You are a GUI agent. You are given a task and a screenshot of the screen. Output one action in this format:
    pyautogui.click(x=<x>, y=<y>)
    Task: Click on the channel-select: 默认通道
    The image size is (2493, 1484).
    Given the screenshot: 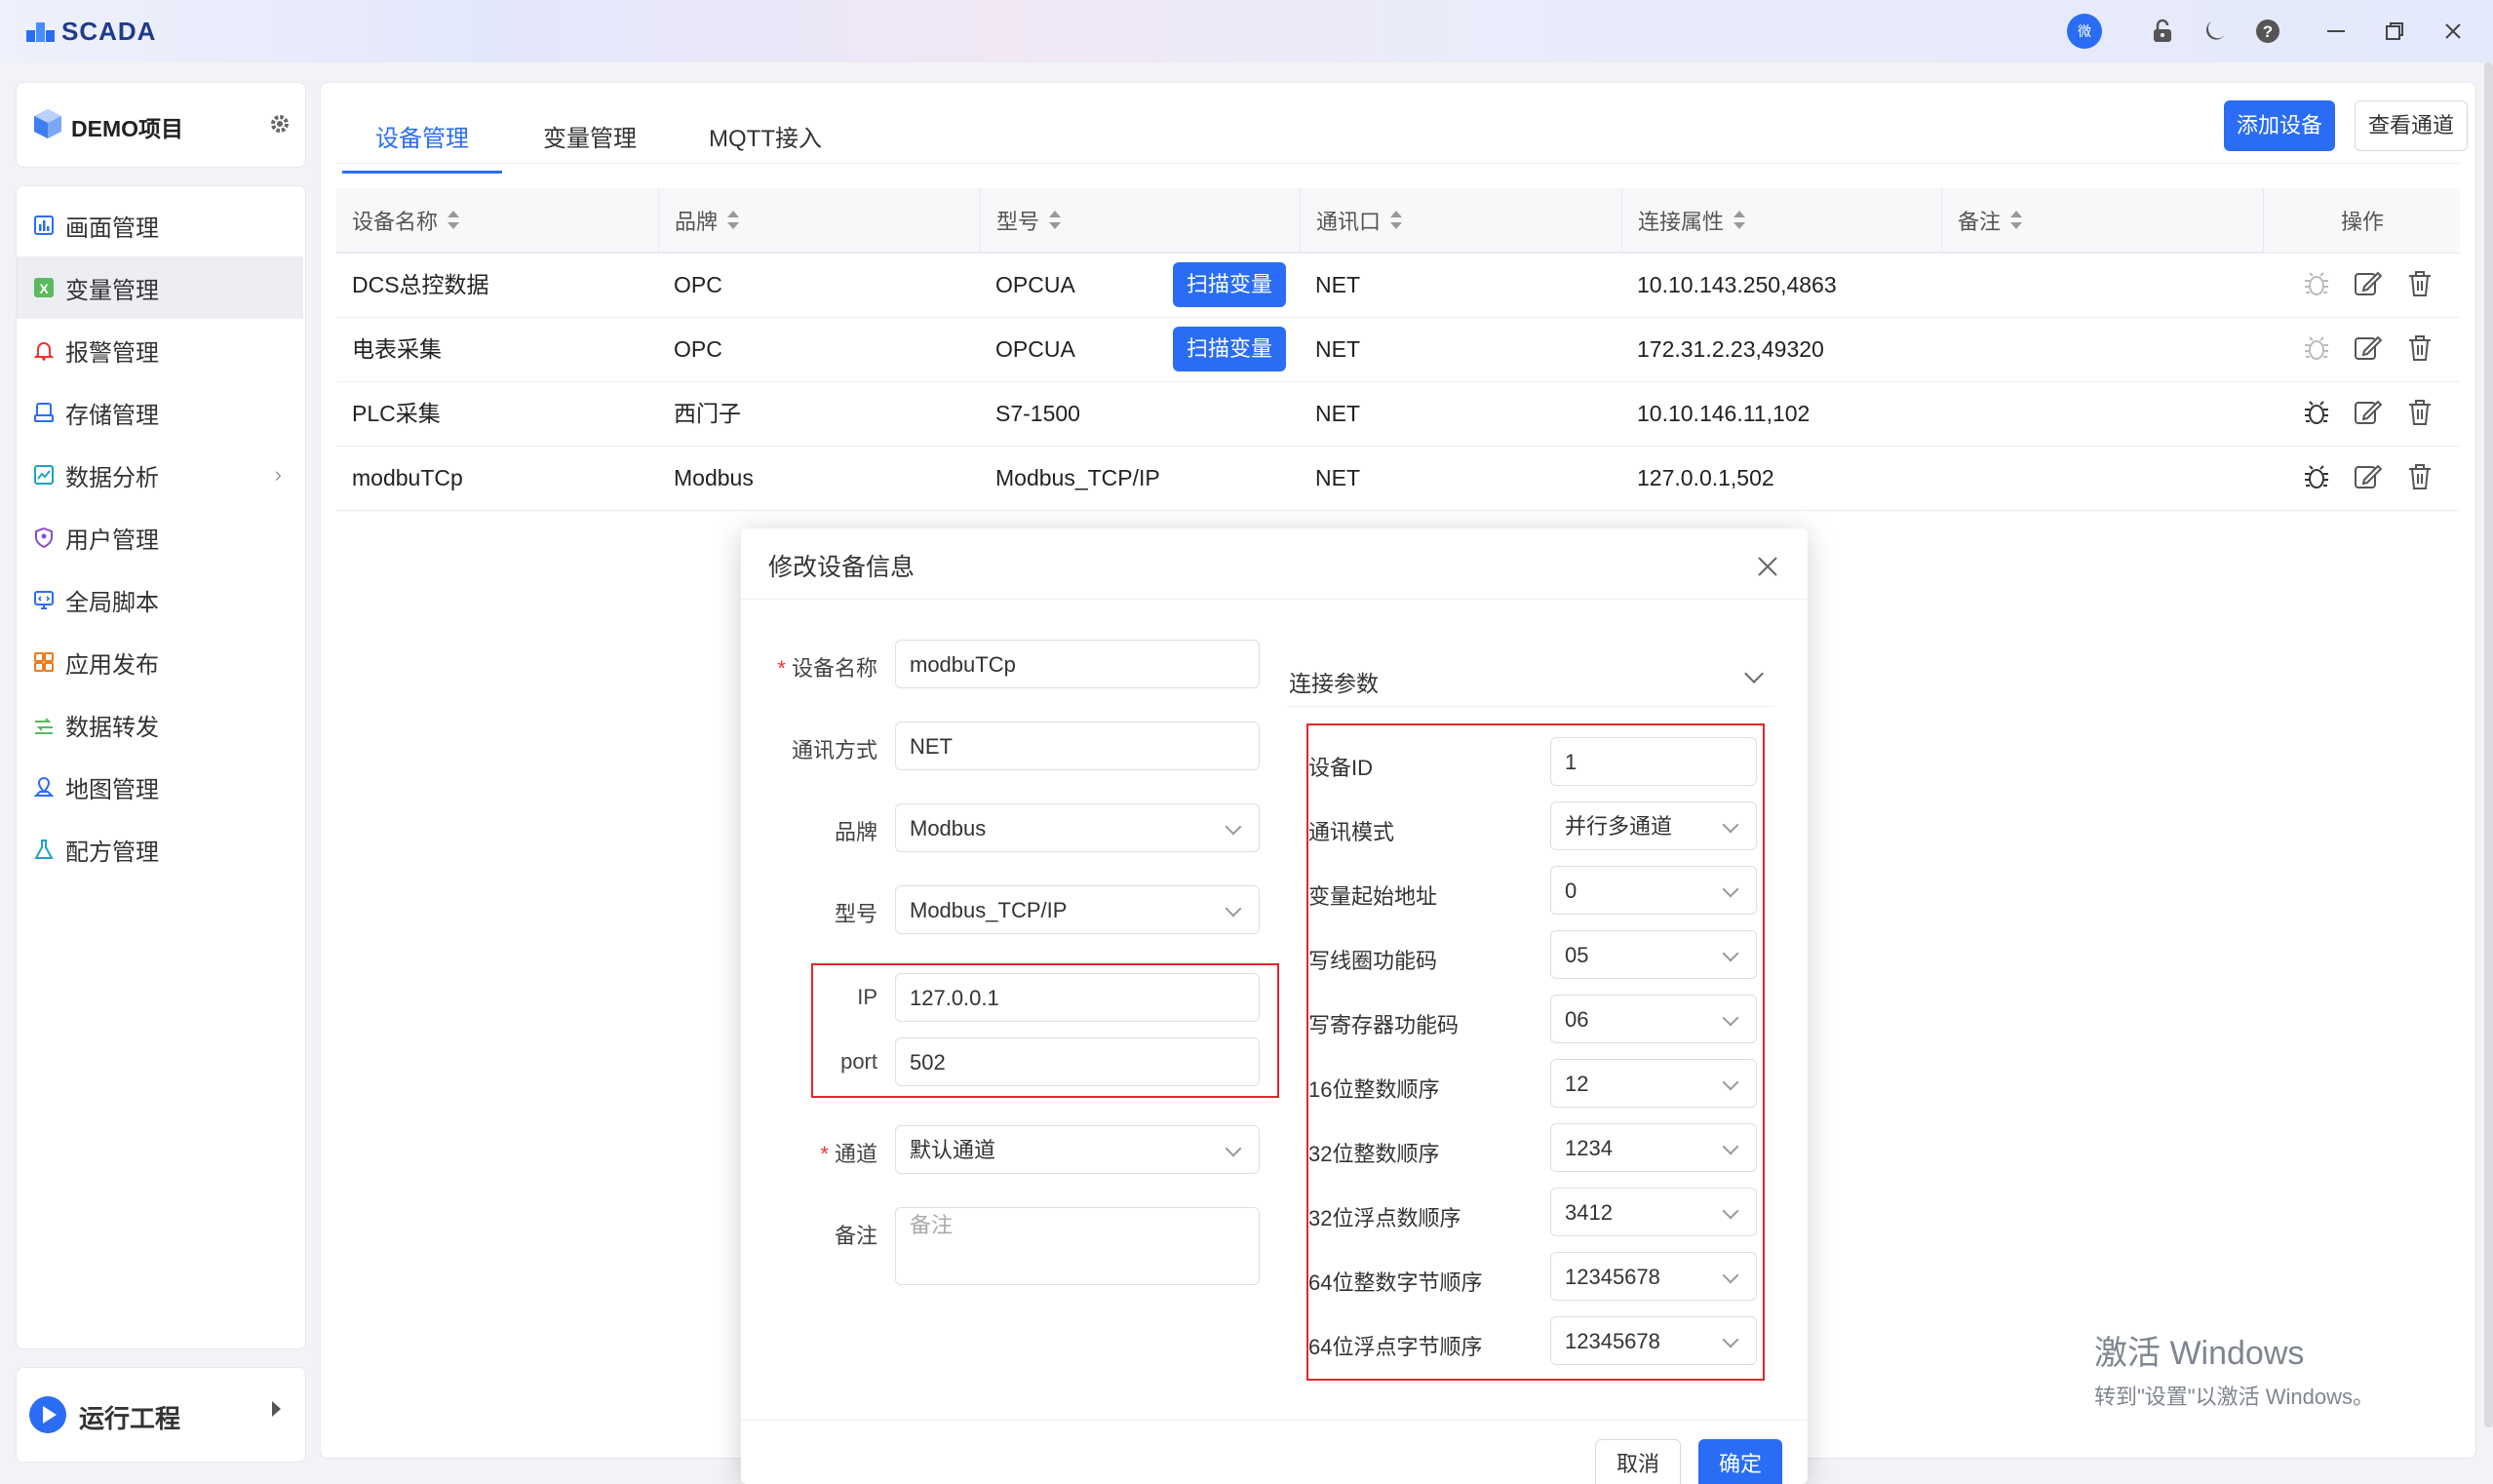 What is the action you would take?
    pyautogui.click(x=1077, y=1149)
    